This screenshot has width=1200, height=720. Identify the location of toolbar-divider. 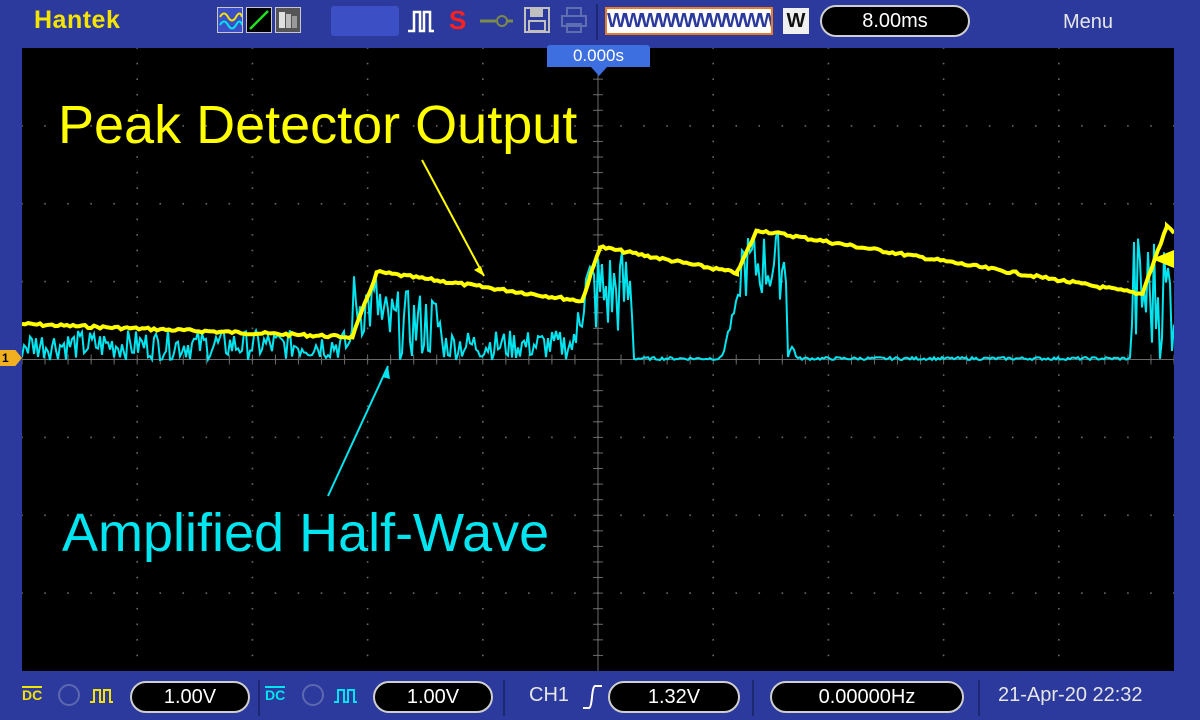
(597, 22).